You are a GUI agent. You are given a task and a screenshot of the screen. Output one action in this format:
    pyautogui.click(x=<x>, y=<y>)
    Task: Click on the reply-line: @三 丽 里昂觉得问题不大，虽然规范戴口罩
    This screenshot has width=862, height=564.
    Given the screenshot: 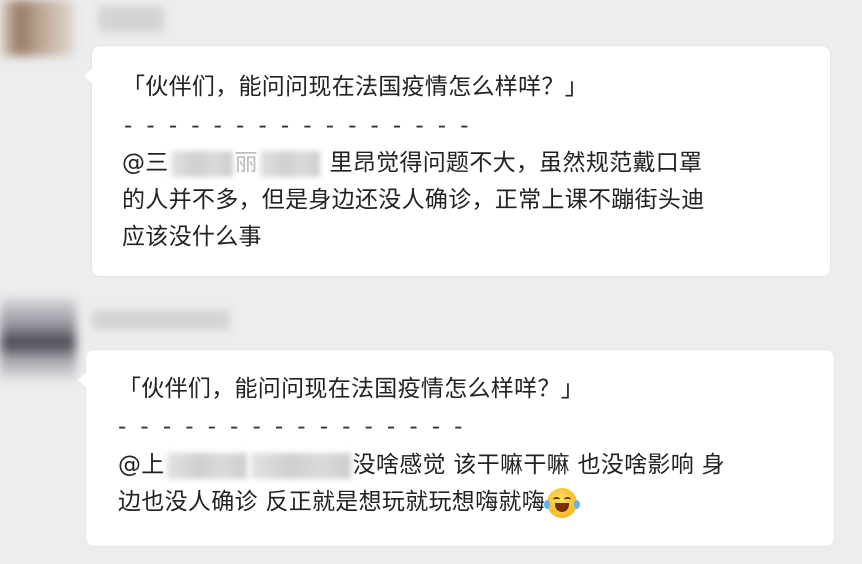 What is the action you would take?
    pyautogui.click(x=412, y=163)
    